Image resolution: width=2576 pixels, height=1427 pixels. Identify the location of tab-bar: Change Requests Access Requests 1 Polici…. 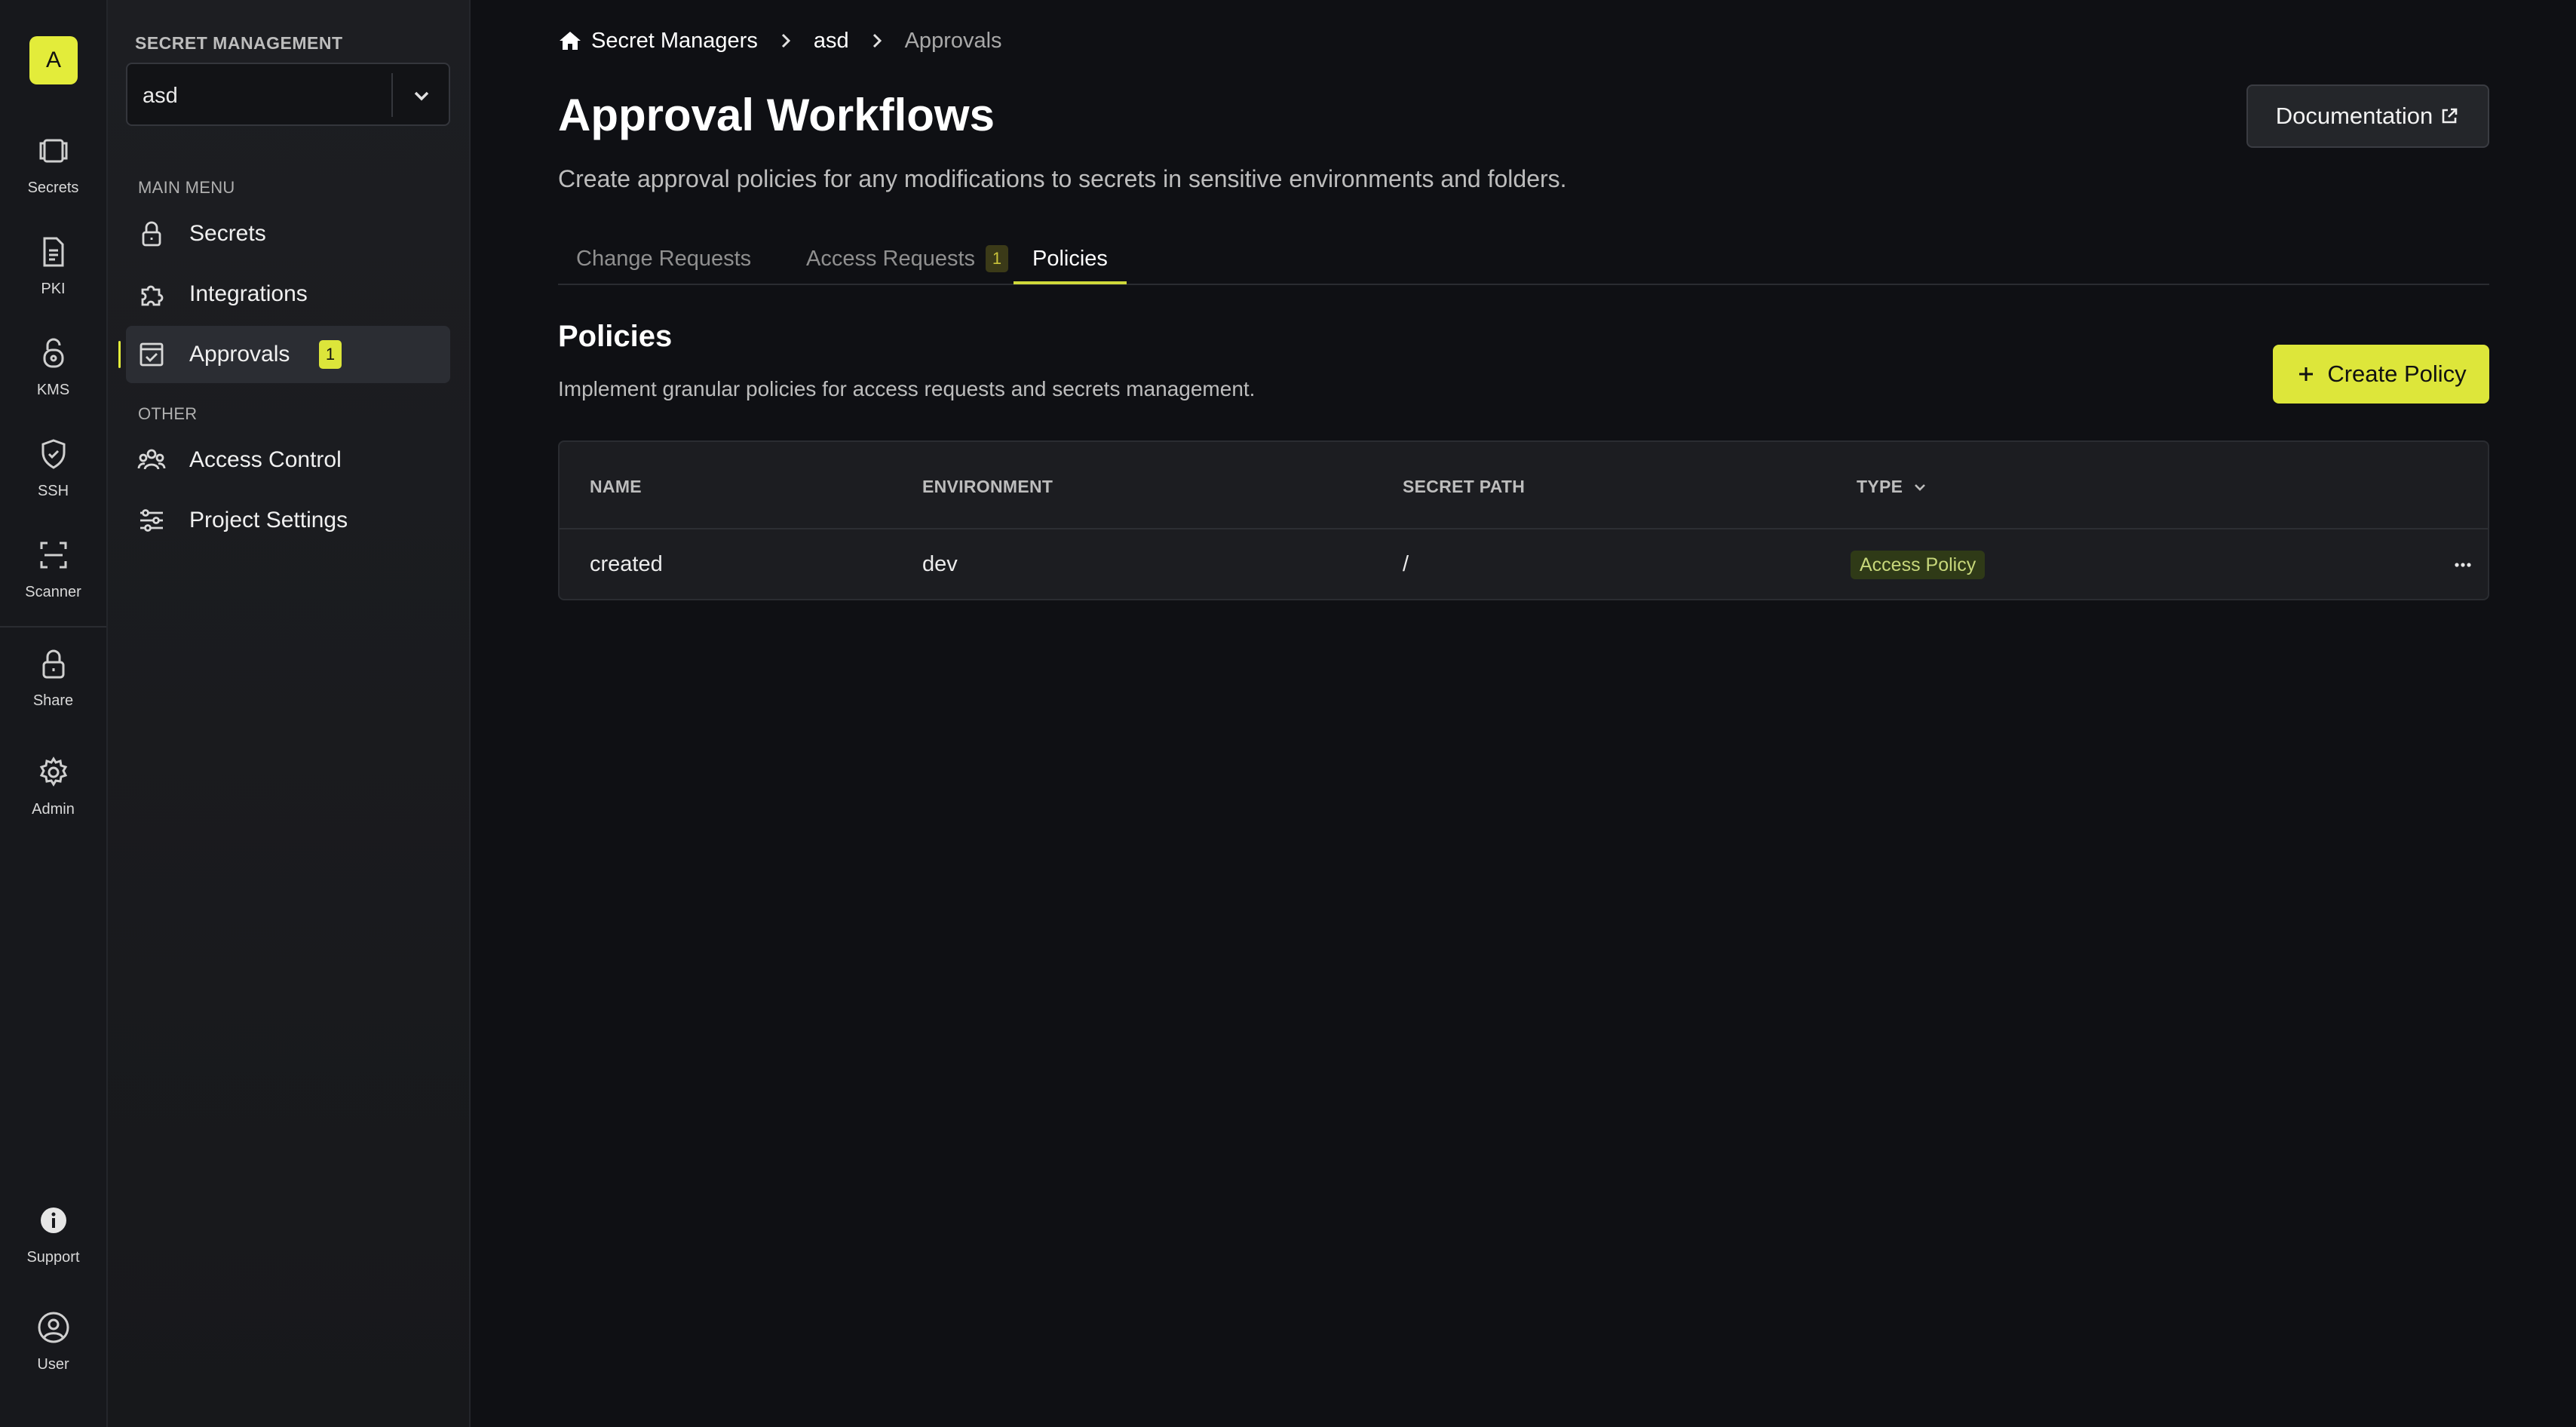
(1523, 258).